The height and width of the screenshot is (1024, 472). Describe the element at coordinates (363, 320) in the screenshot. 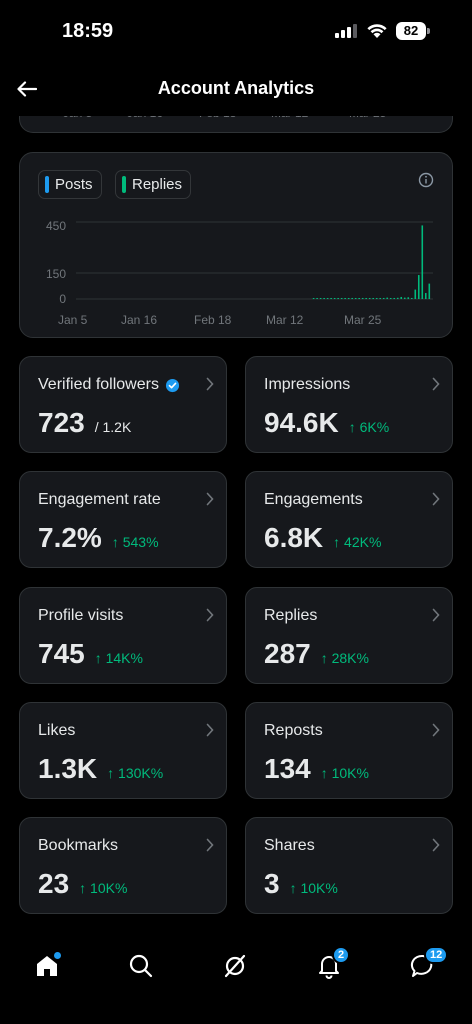

I see `x-tick-label: Mar 25` at that location.